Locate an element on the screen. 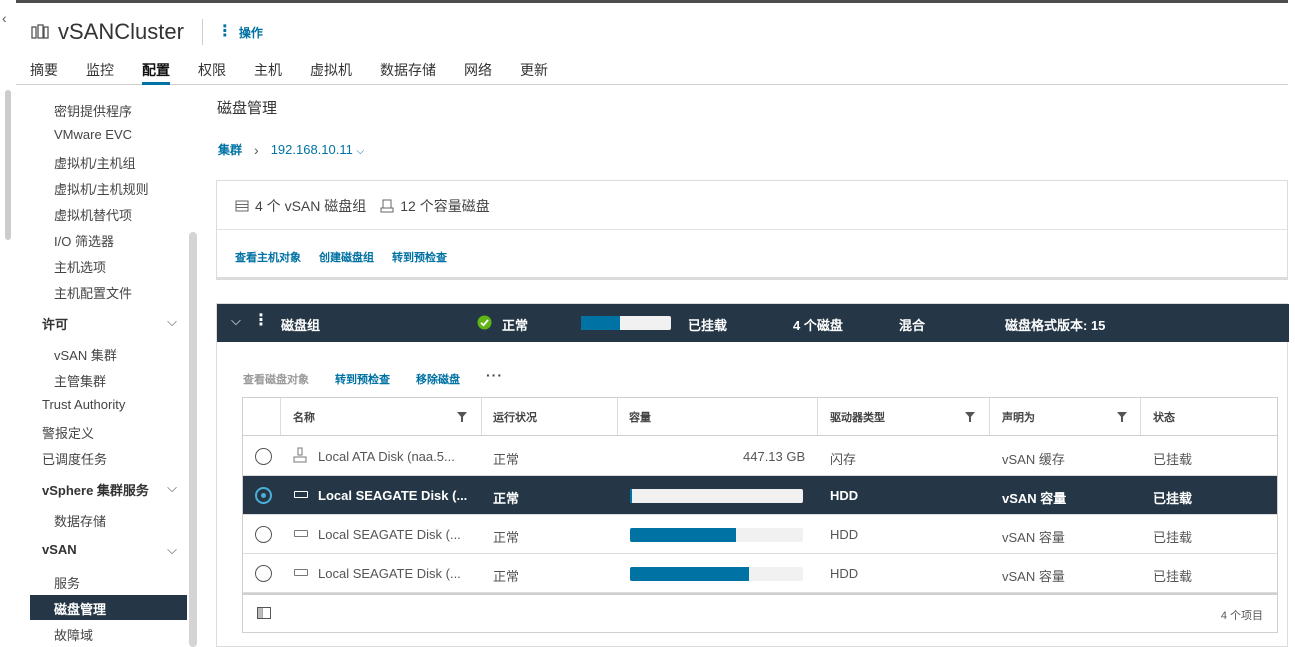  nav-item-disk-management-selected: 磁盘管理 is located at coordinates (108, 607).